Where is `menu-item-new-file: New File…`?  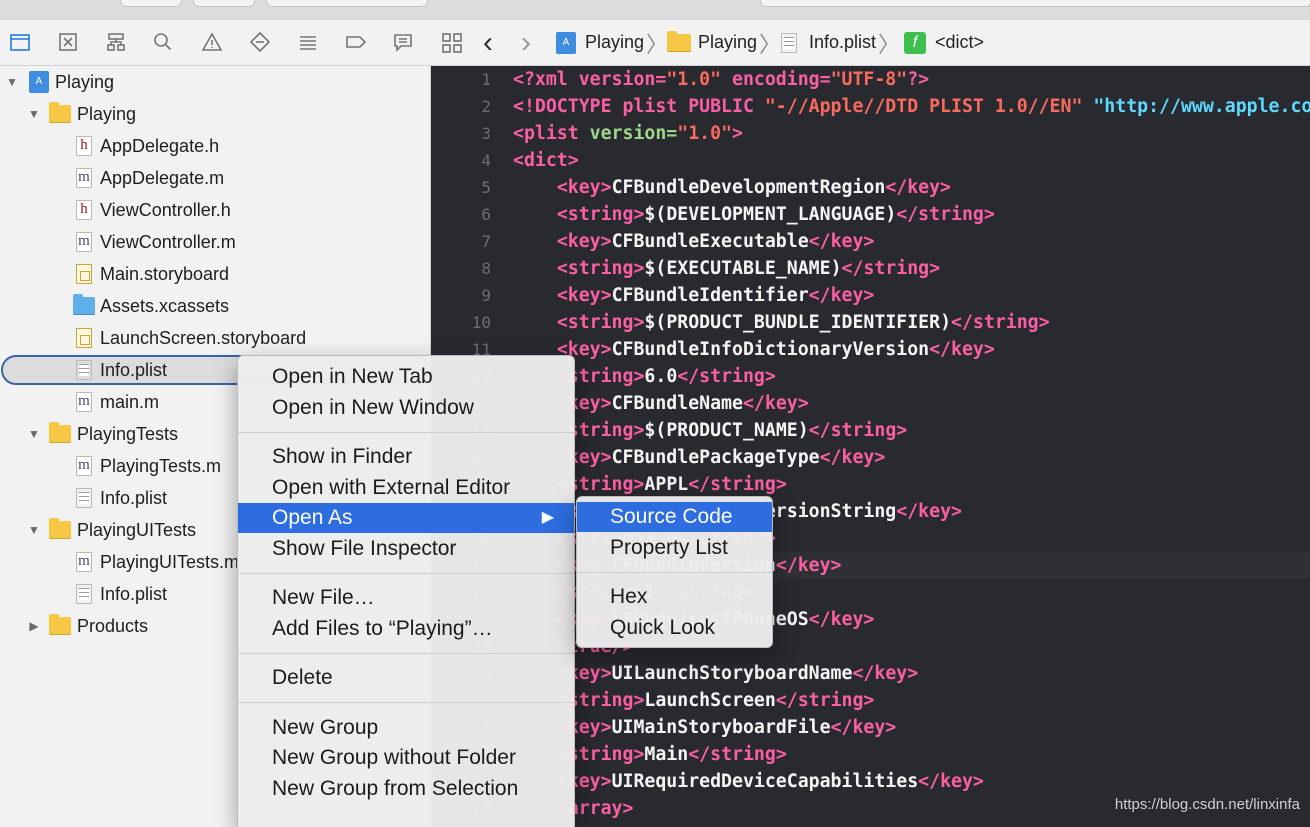
menu-item-new-file: New File… is located at coordinates (406, 598).